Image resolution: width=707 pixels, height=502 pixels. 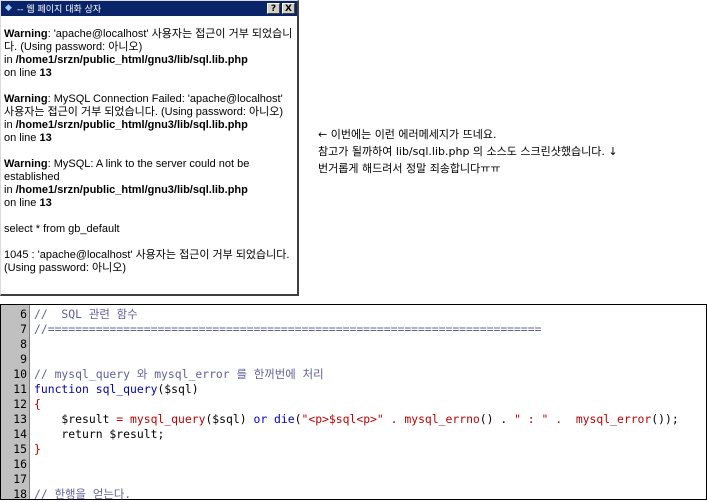 What do you see at coordinates (20, 479) in the screenshot?
I see `line-number: 17` at bounding box center [20, 479].